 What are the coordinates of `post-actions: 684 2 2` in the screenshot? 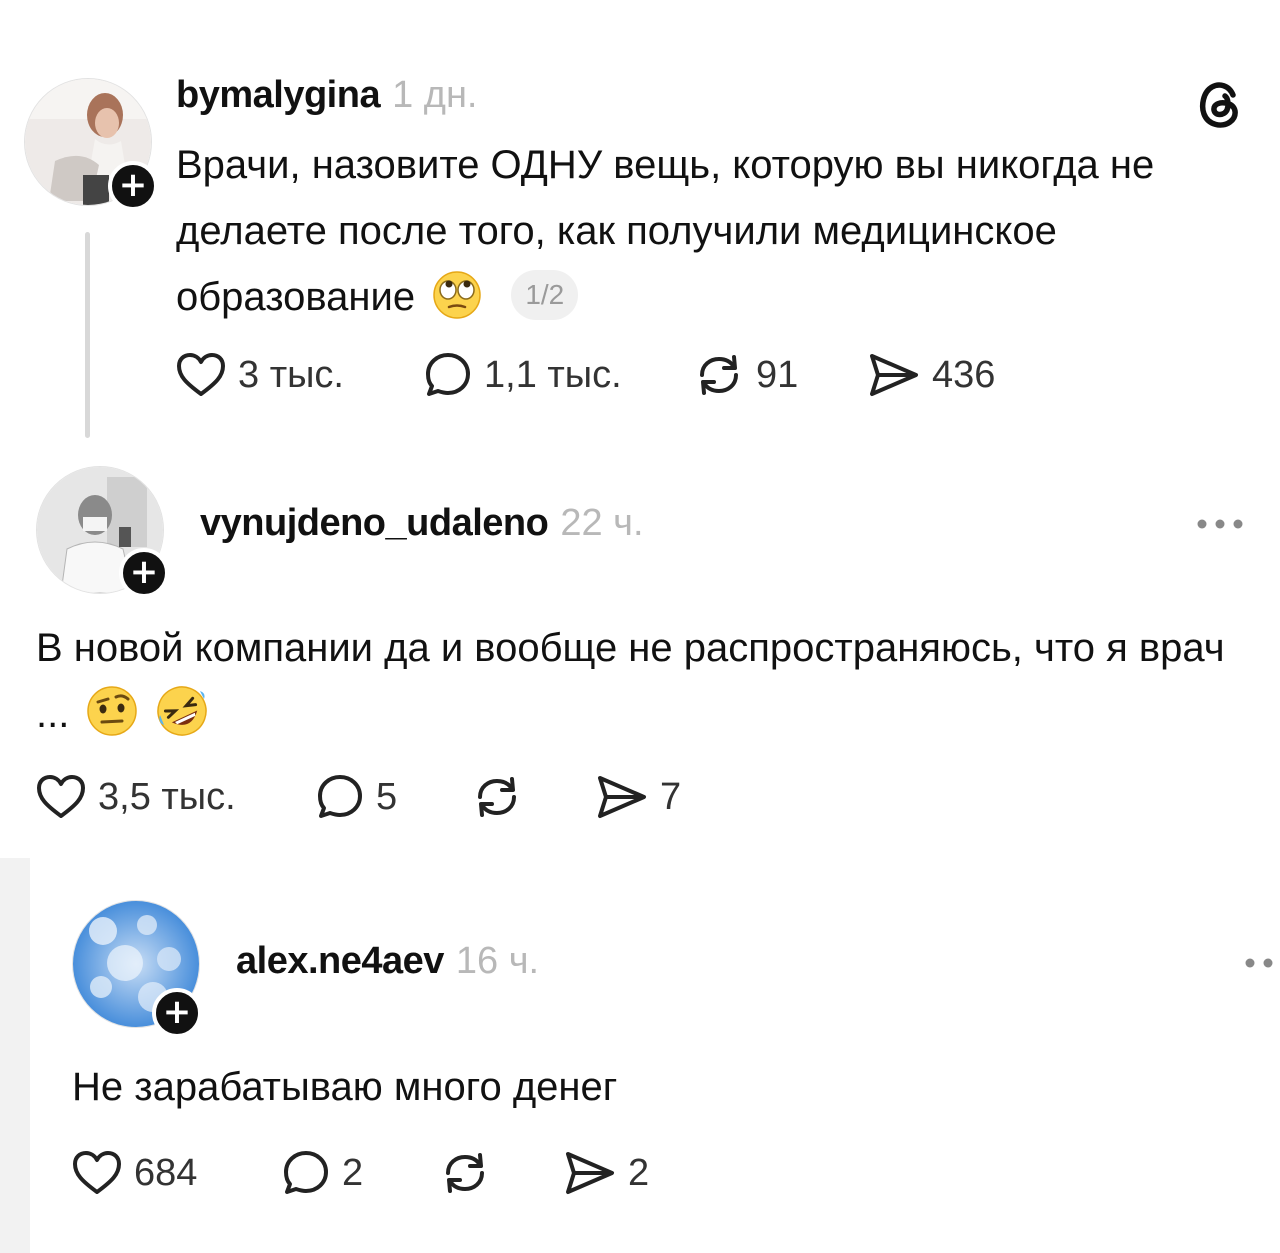 It's located at (360, 1173).